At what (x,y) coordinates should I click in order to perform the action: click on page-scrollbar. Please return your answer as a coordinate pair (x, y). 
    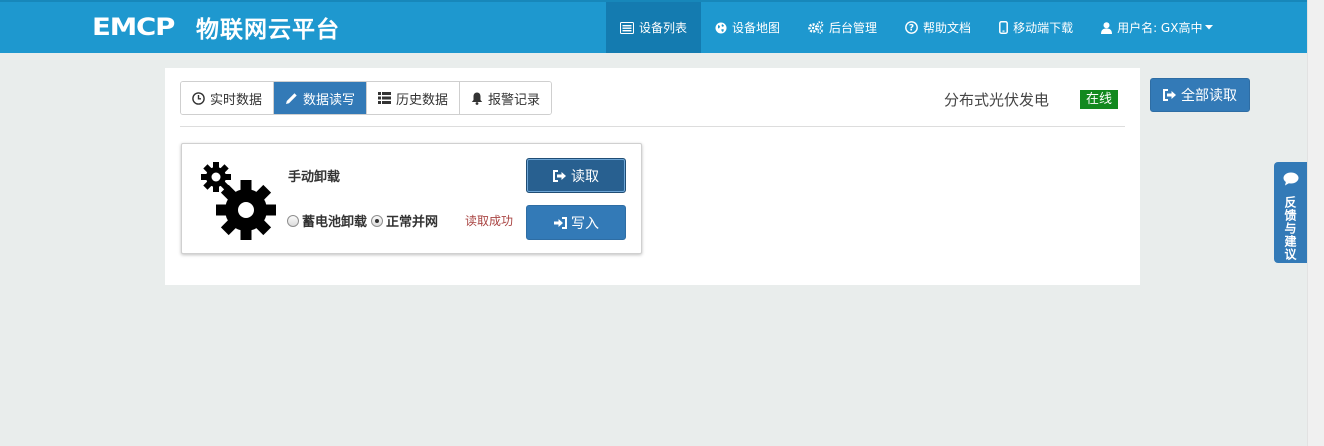
    Looking at the image, I should click on (1315, 223).